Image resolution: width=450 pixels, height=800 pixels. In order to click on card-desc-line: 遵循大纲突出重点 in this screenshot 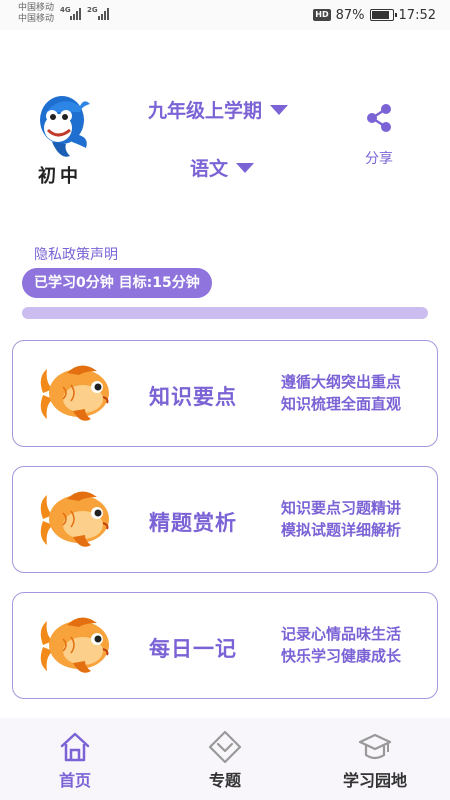, I will do `click(341, 382)`.